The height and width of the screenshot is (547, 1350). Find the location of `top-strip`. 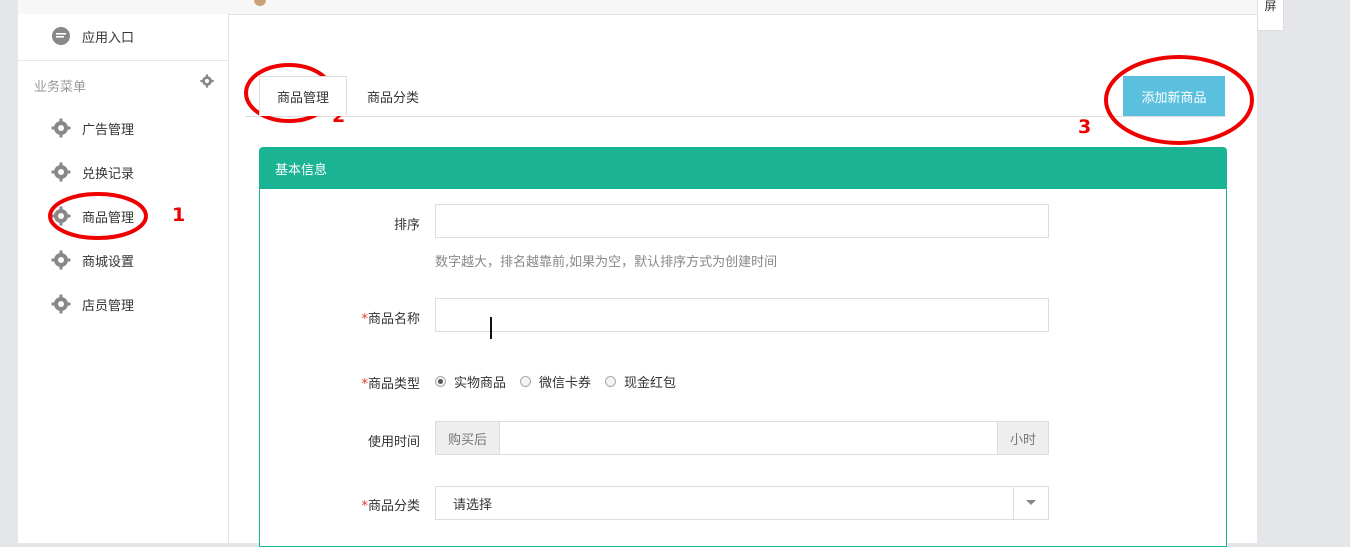

top-strip is located at coordinates (637, 7).